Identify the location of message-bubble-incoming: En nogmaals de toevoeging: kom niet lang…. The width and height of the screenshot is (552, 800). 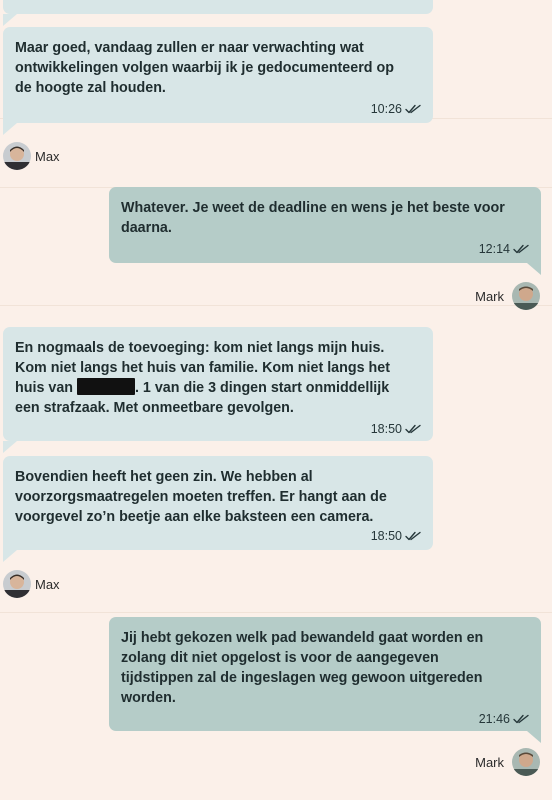
(218, 390).